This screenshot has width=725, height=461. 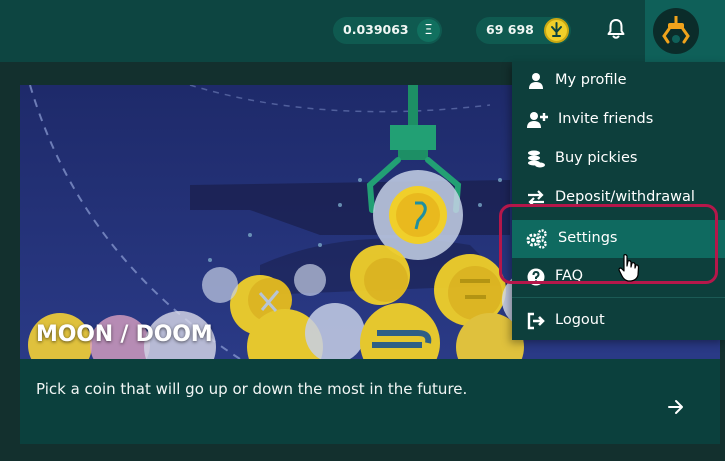 I want to click on menu-item-invite-friends: Invite friends, so click(x=618, y=120).